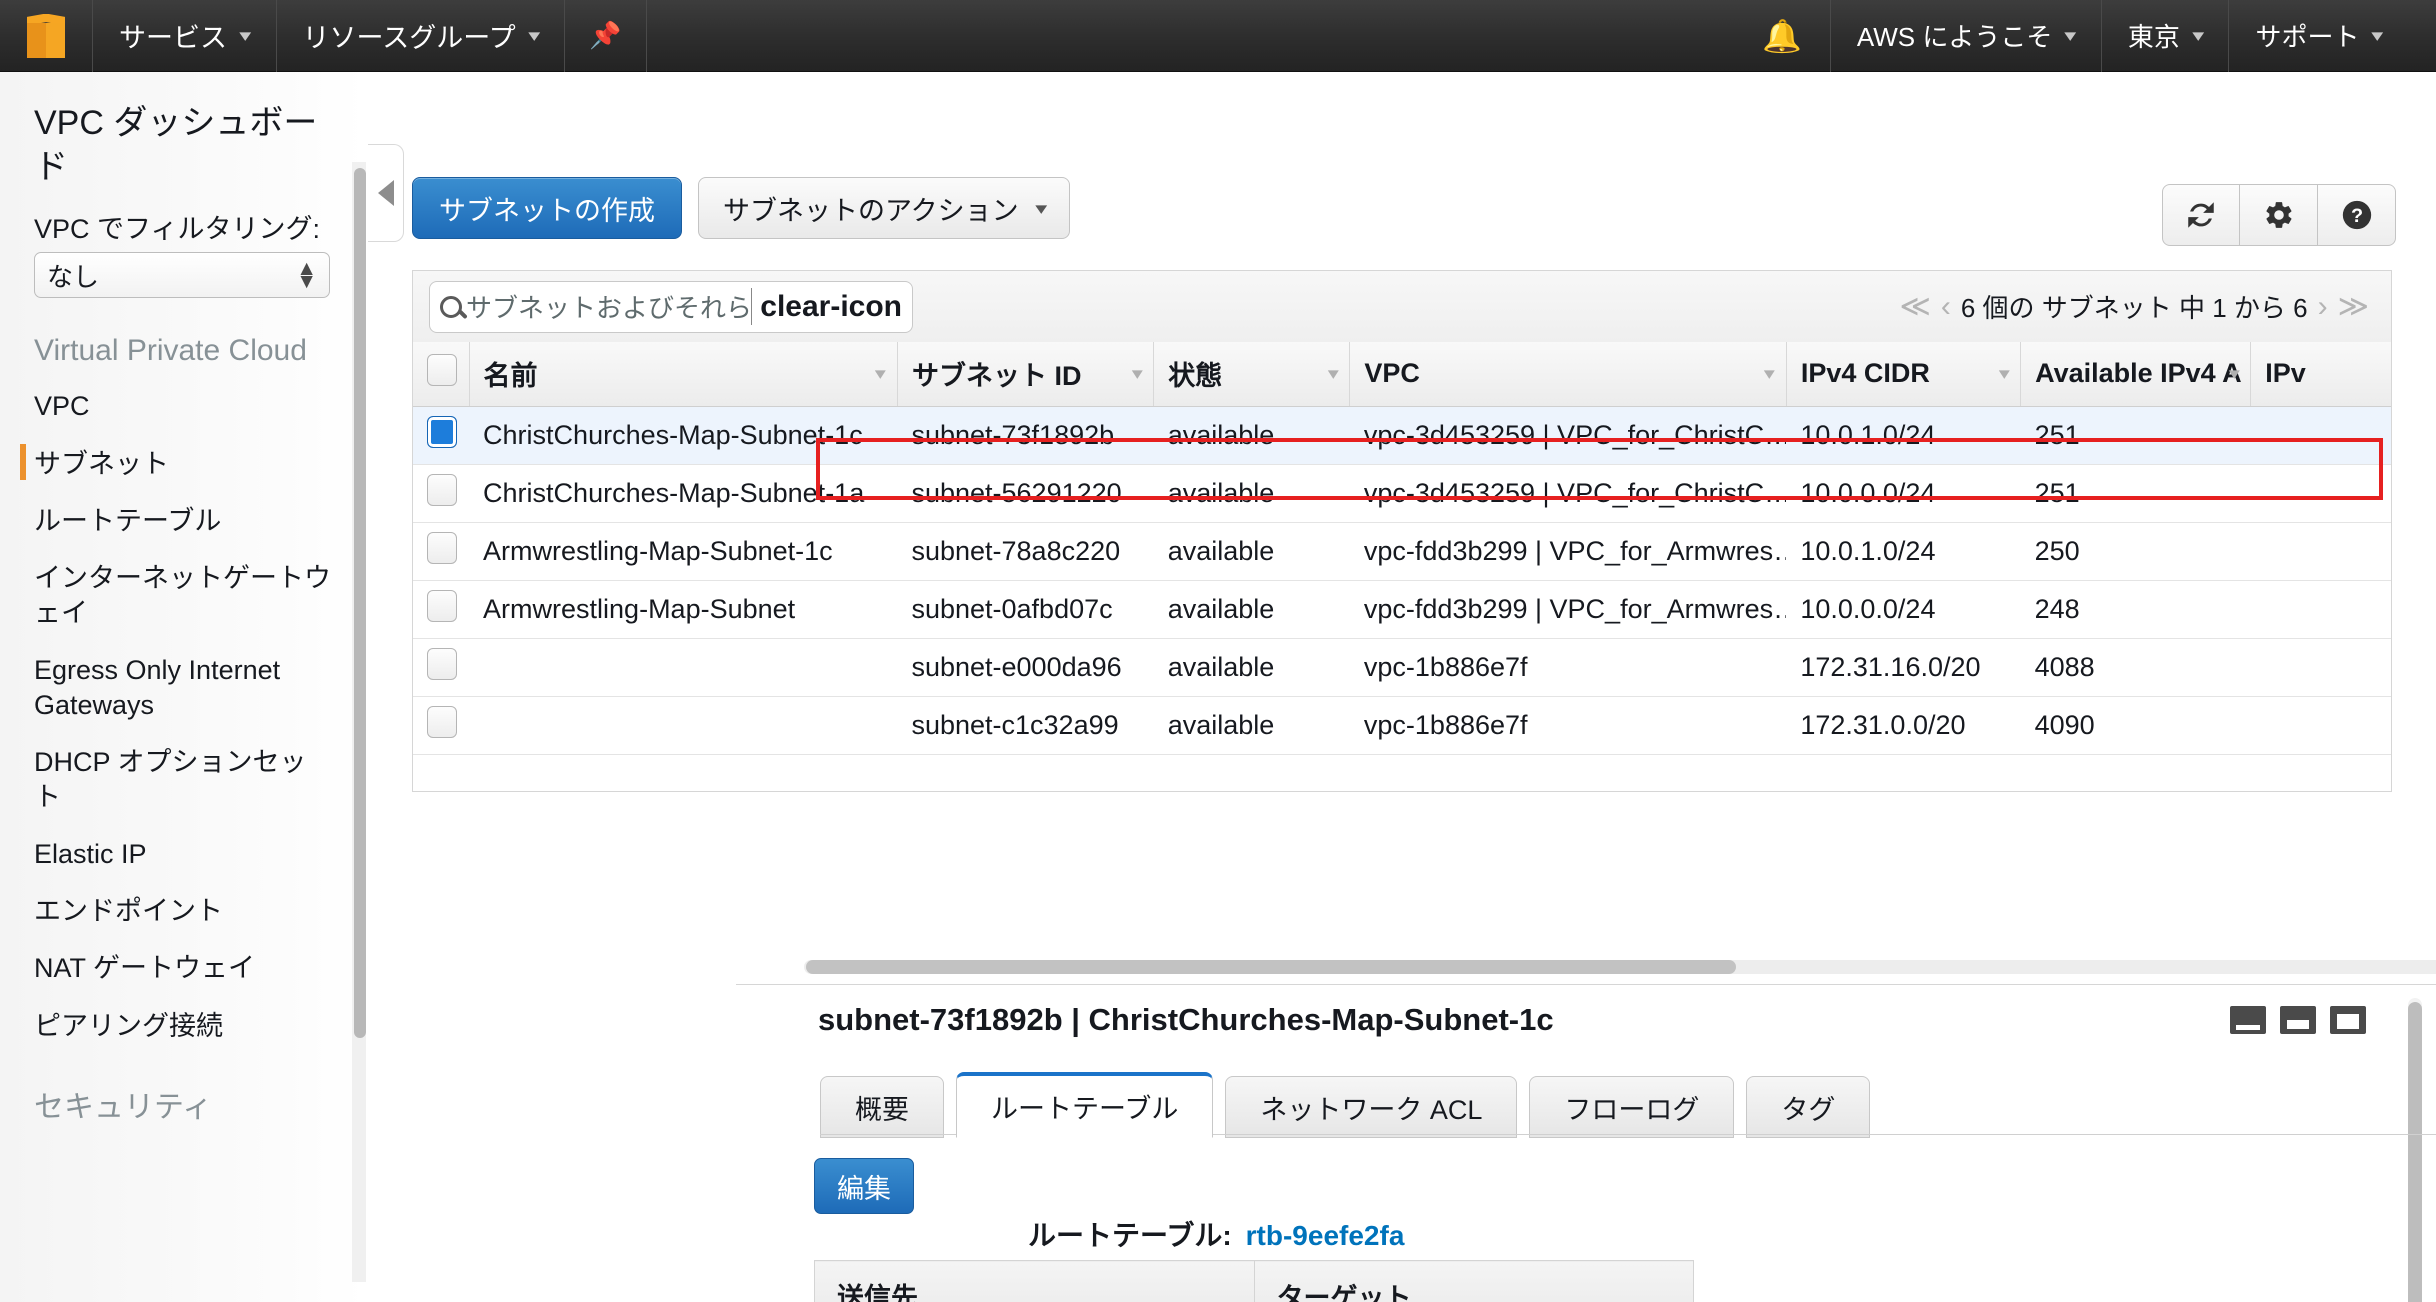 This screenshot has width=2436, height=1302. I want to click on nav-resource-groups-menu: リソースグループ ▾, so click(421, 36).